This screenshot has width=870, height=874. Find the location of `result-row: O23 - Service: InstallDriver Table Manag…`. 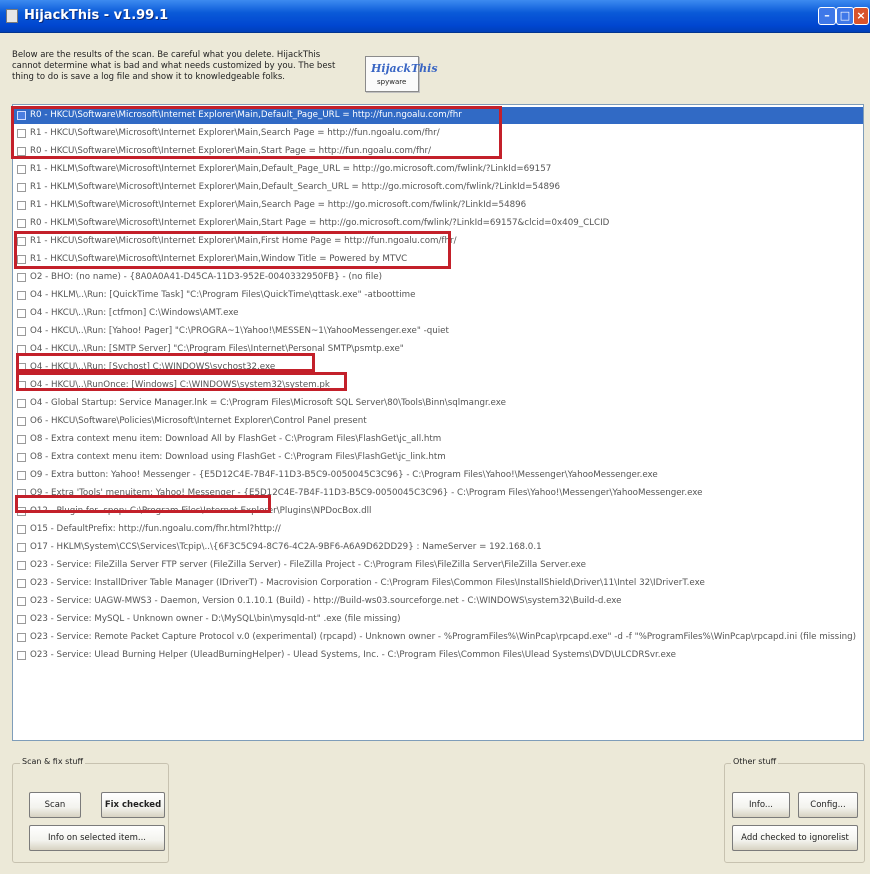

result-row: O23 - Service: InstallDriver Table Manag… is located at coordinates (438, 583).